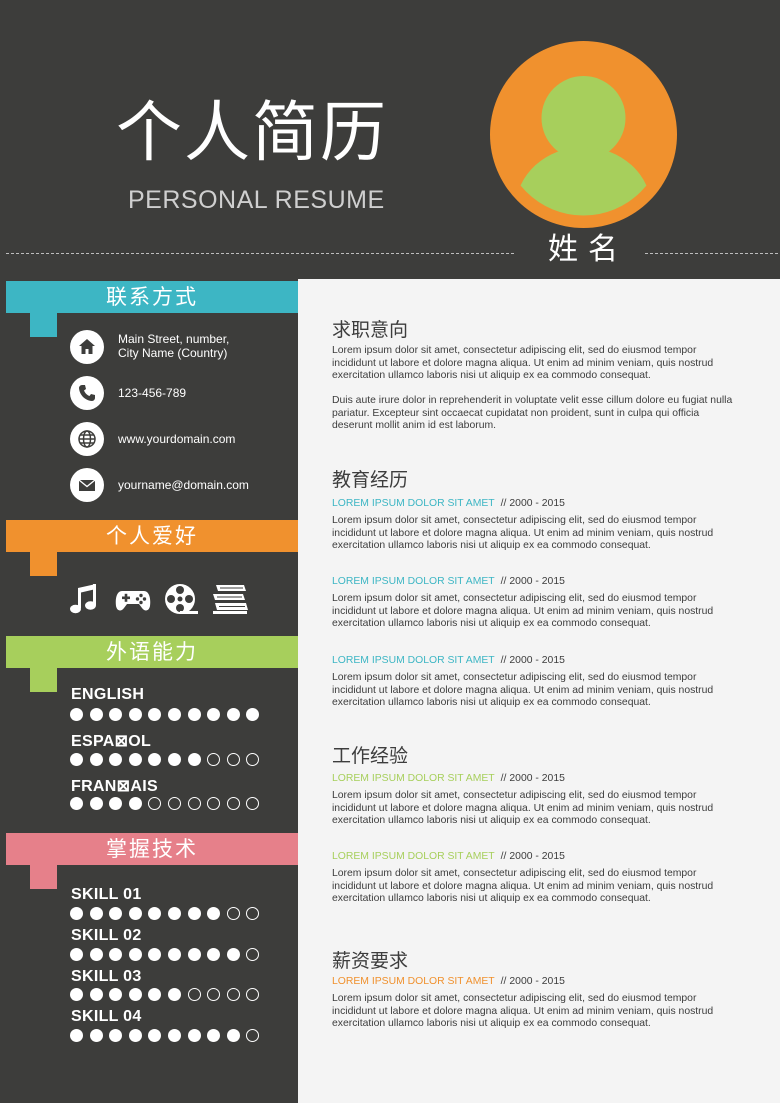 Image resolution: width=780 pixels, height=1103 pixels. I want to click on education-entry-heading: LOREM IPSUM DOLOR SIT AMET //2000 - 2015, so click(448, 581).